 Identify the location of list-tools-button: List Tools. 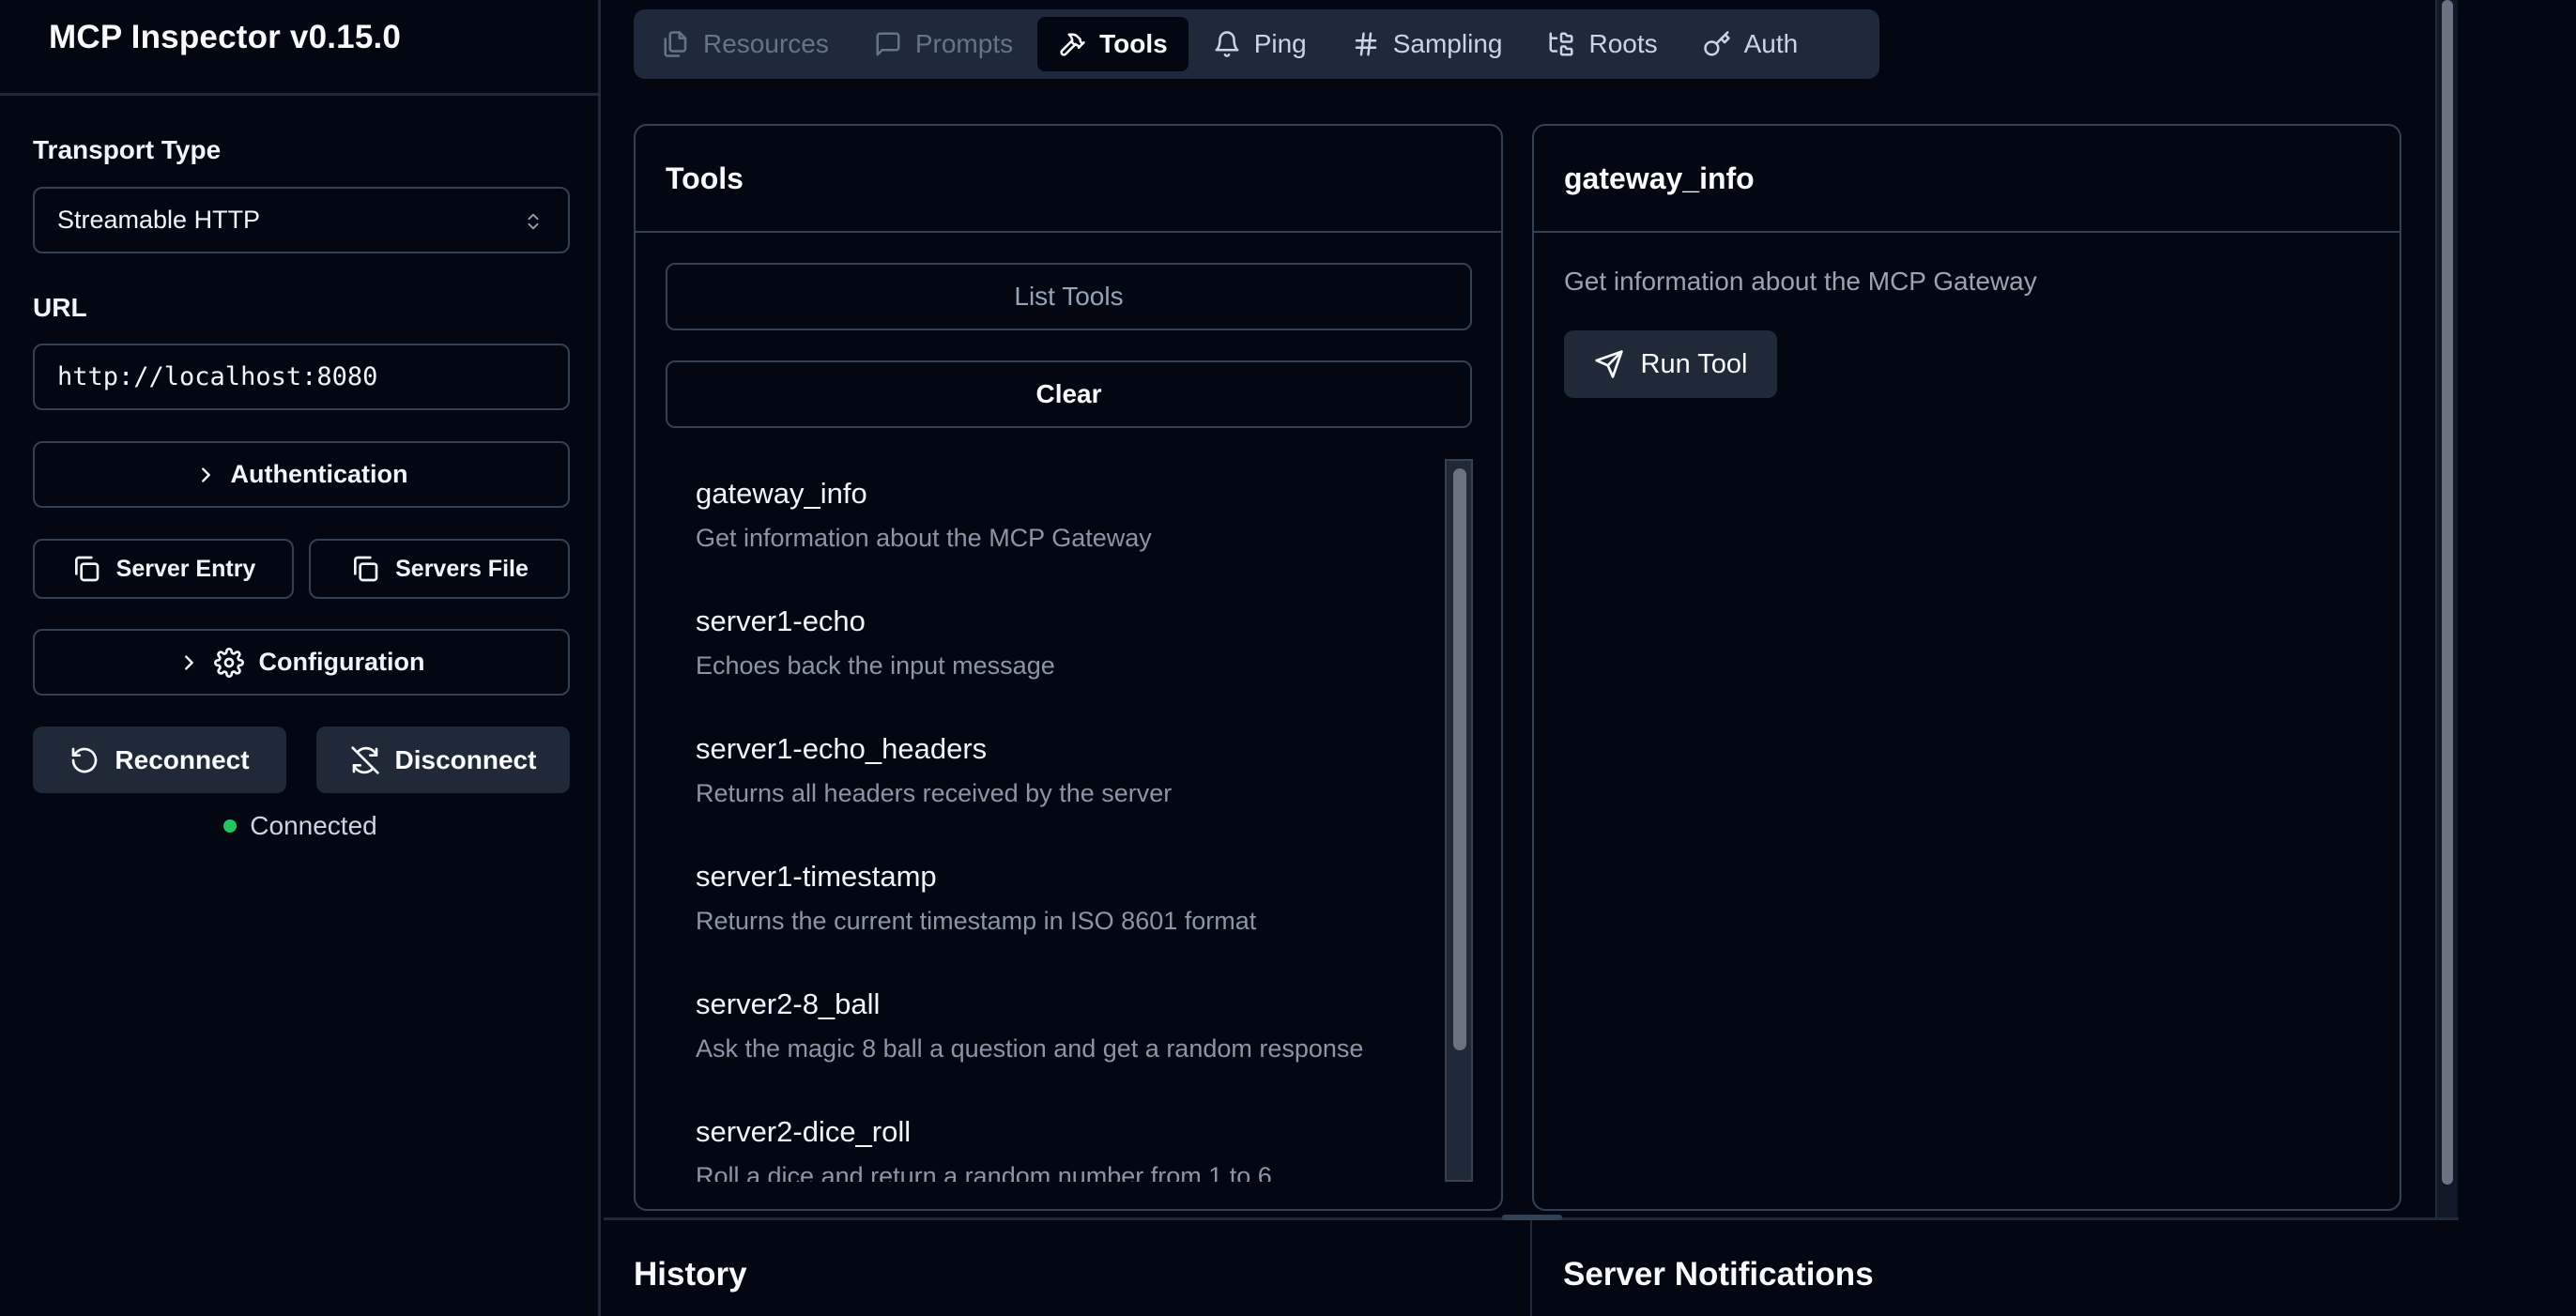
(1069, 296).